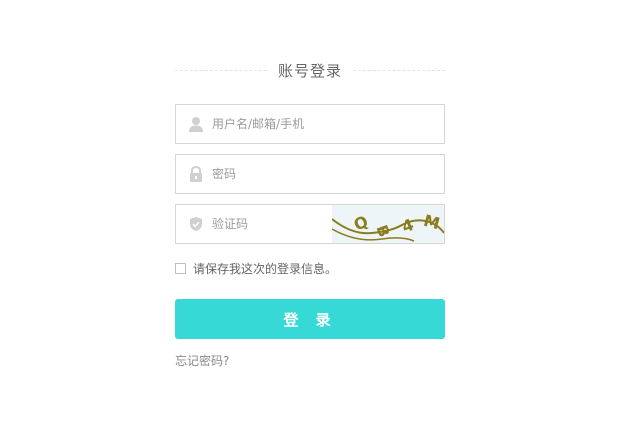  I want to click on captcha-field: Q B 4 M, so click(310, 224).